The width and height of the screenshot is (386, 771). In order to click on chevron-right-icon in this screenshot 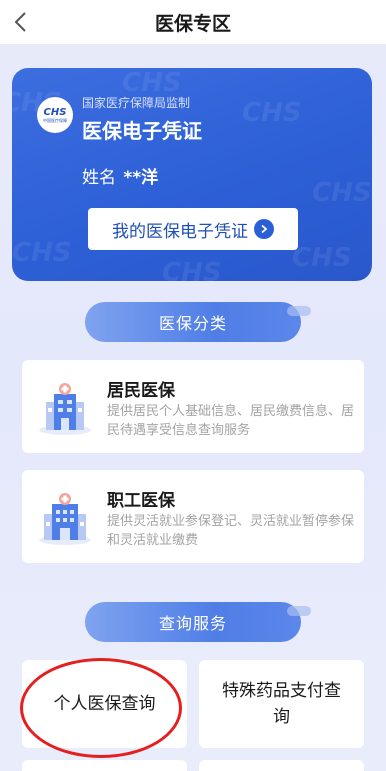, I will do `click(264, 229)`.